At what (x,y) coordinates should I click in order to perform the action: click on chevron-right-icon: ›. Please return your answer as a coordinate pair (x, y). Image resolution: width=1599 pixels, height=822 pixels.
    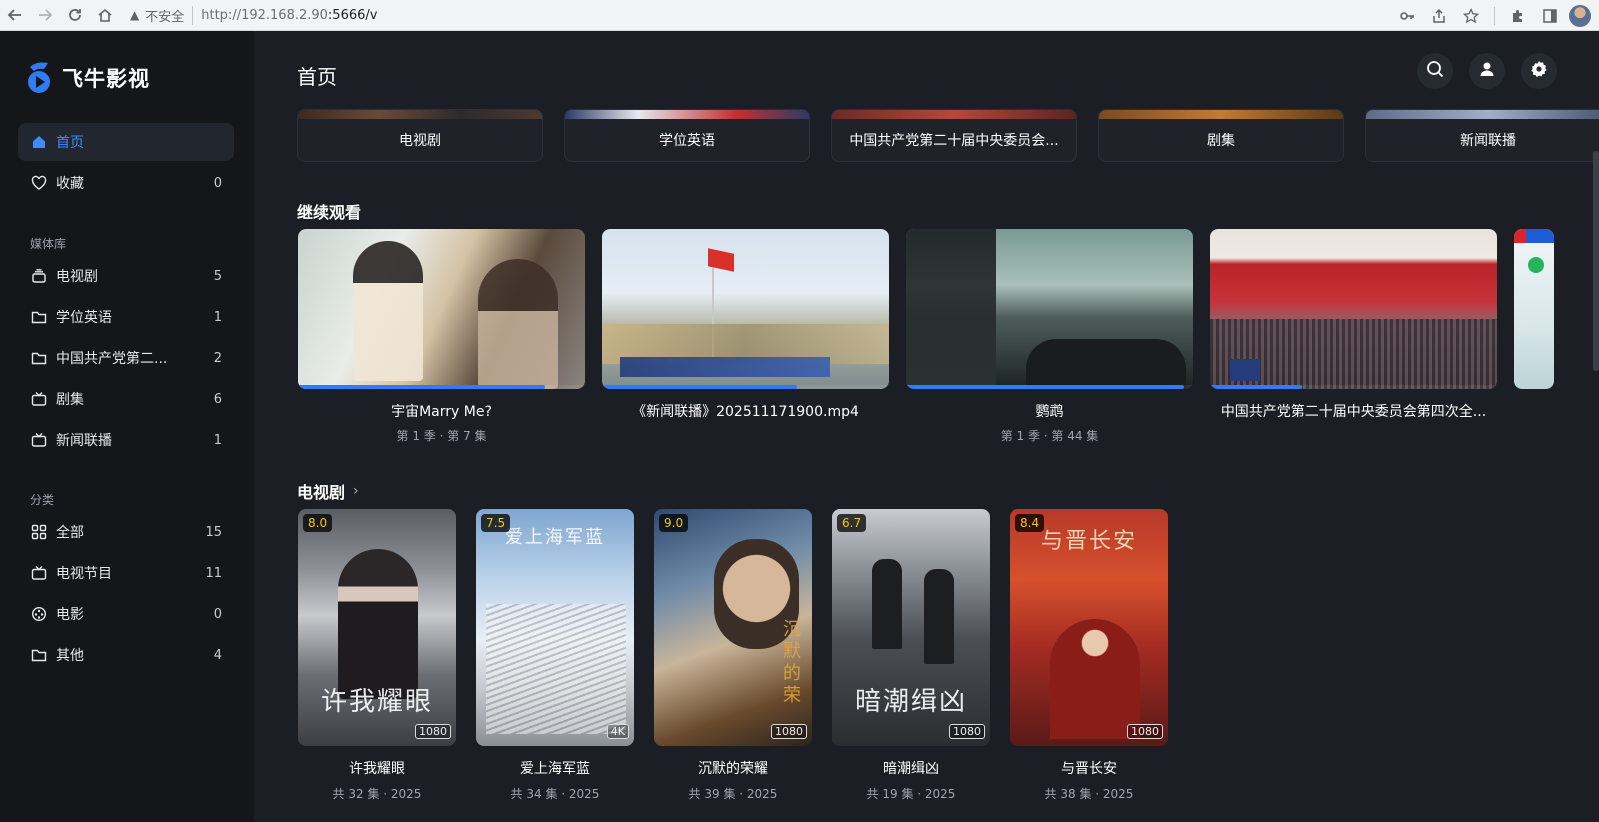
    Looking at the image, I should click on (356, 491).